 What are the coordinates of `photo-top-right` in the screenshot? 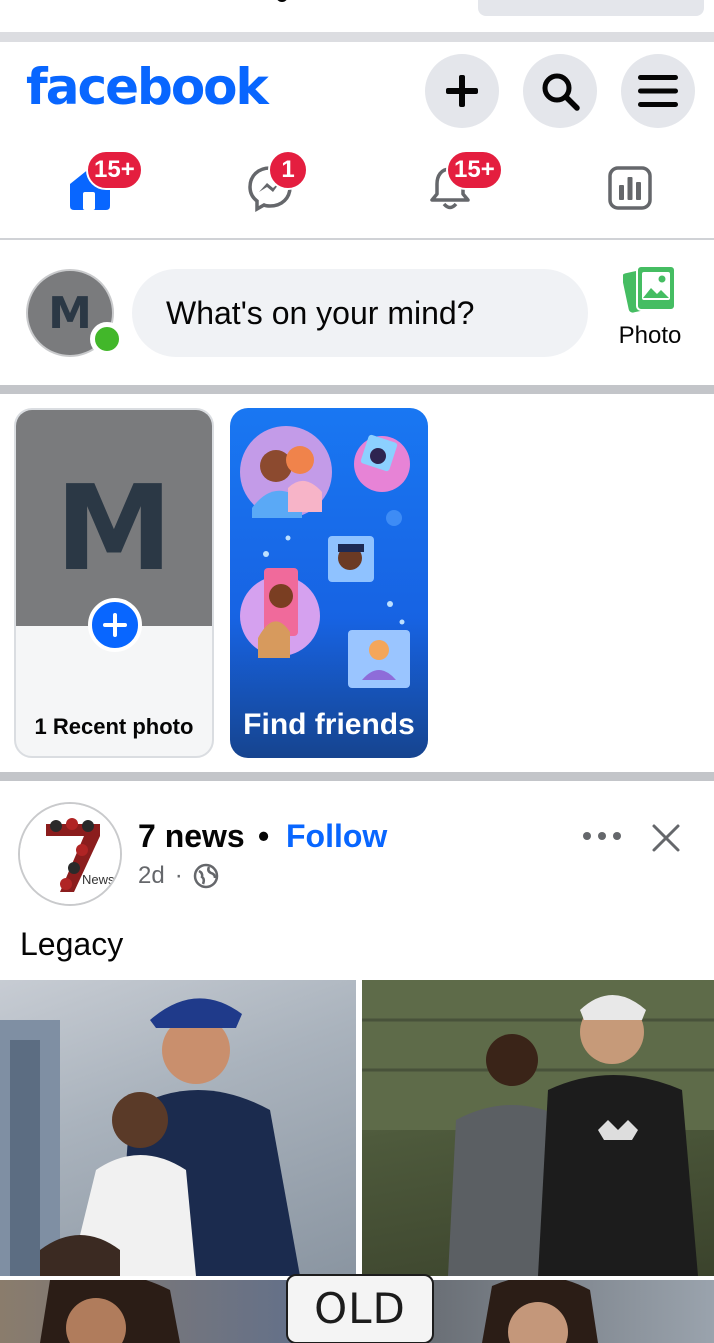 It's located at (538, 1128).